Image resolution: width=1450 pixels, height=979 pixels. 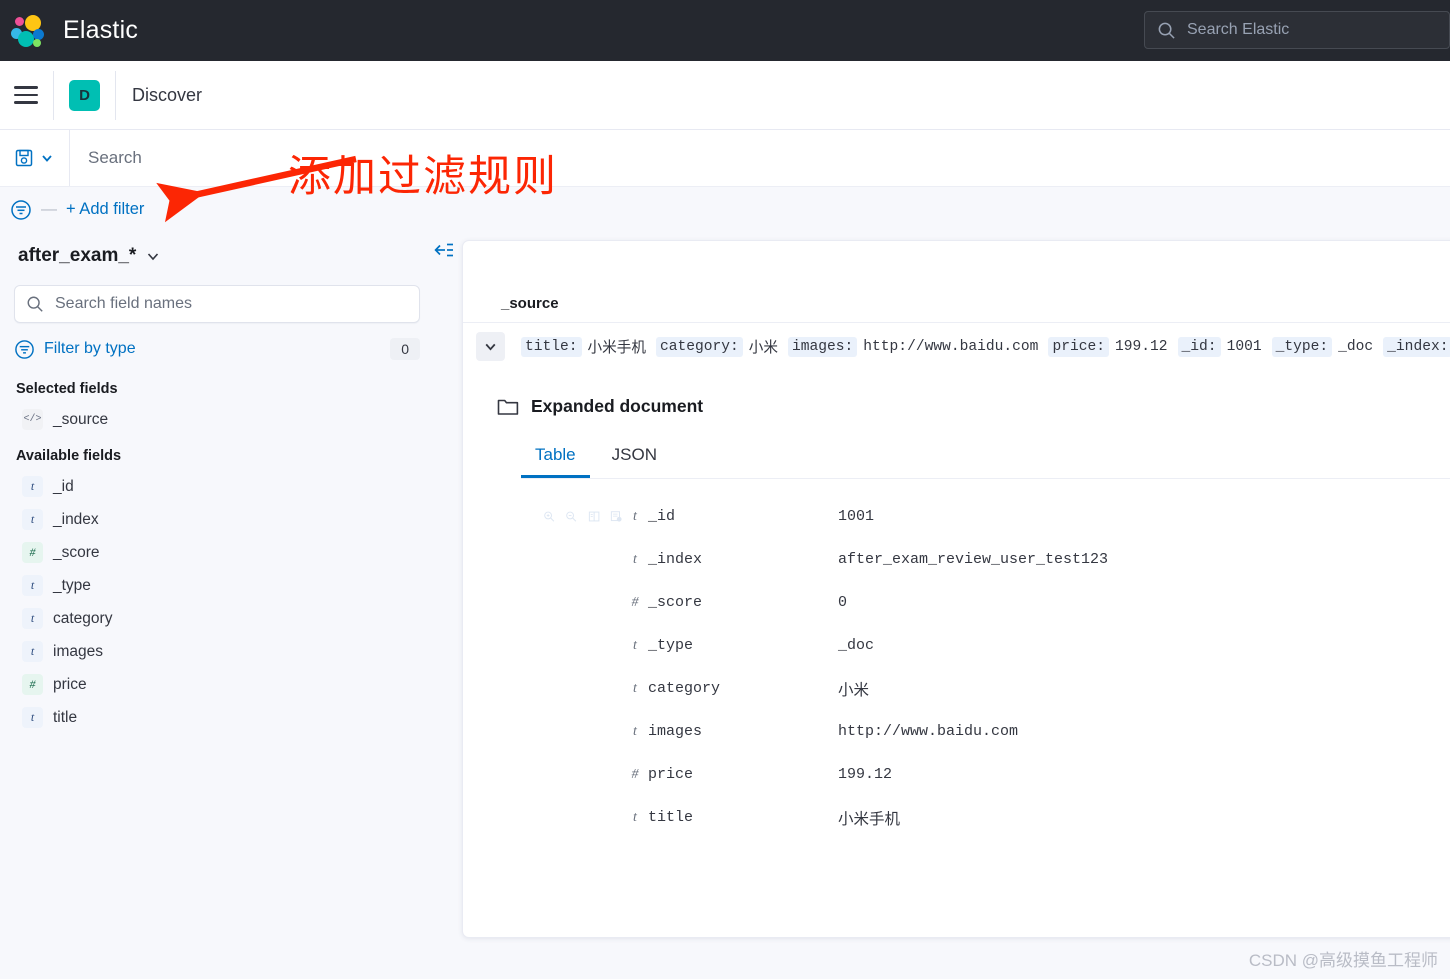 What do you see at coordinates (227, 684) in the screenshot?
I see `field-item-price: # price` at bounding box center [227, 684].